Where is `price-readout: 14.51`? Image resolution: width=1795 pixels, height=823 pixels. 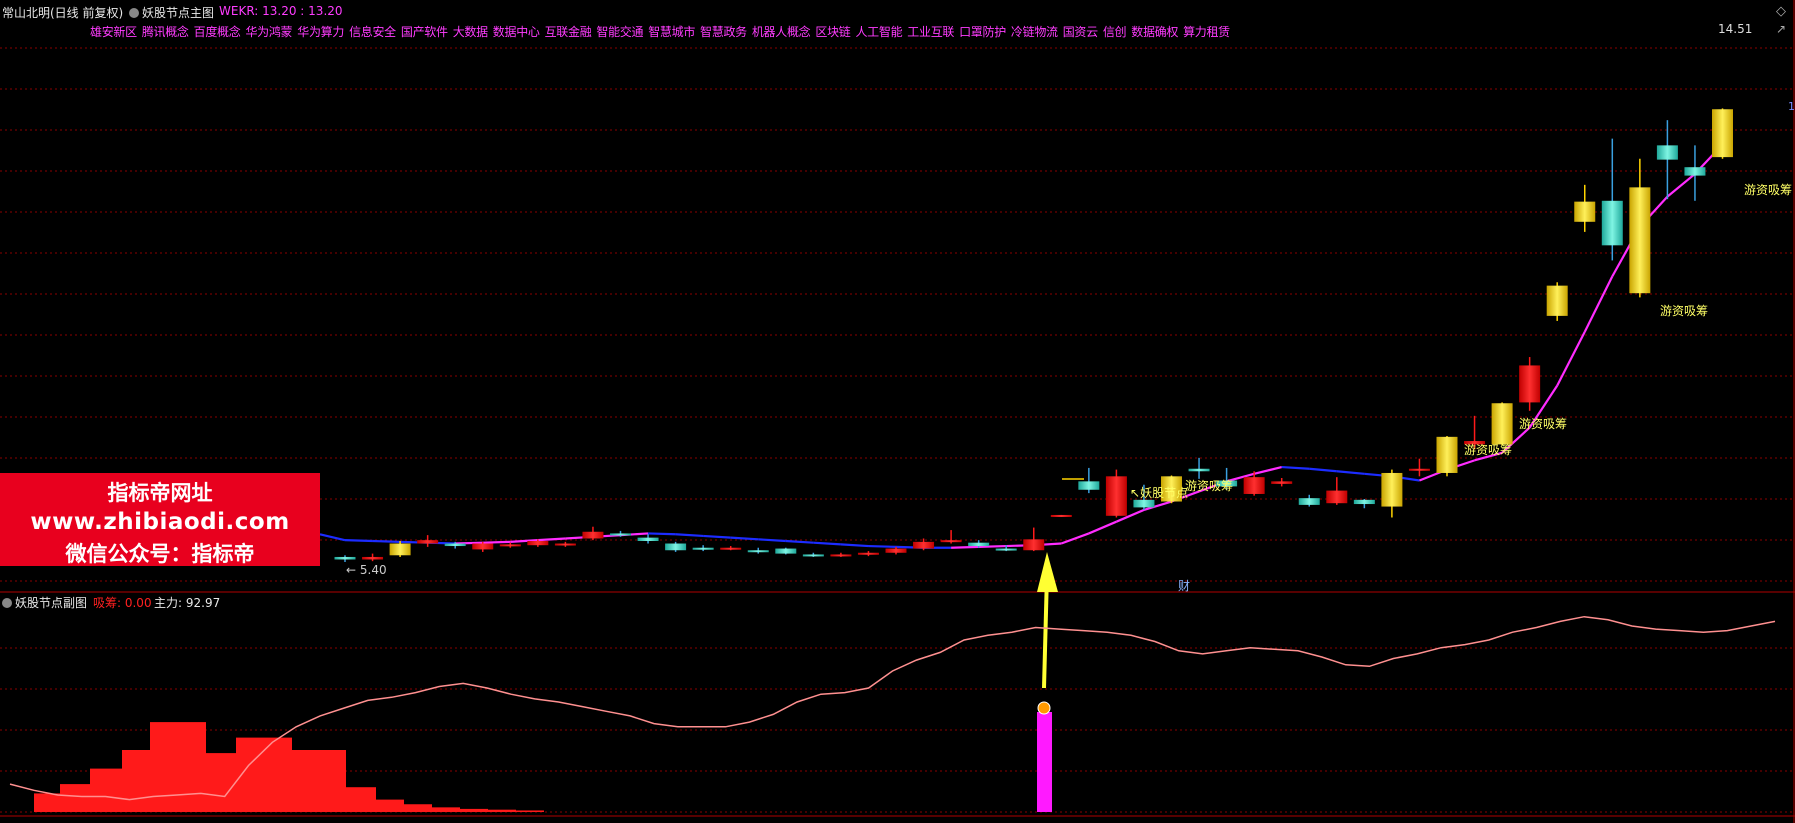
price-readout: 14.51 is located at coordinates (1735, 29).